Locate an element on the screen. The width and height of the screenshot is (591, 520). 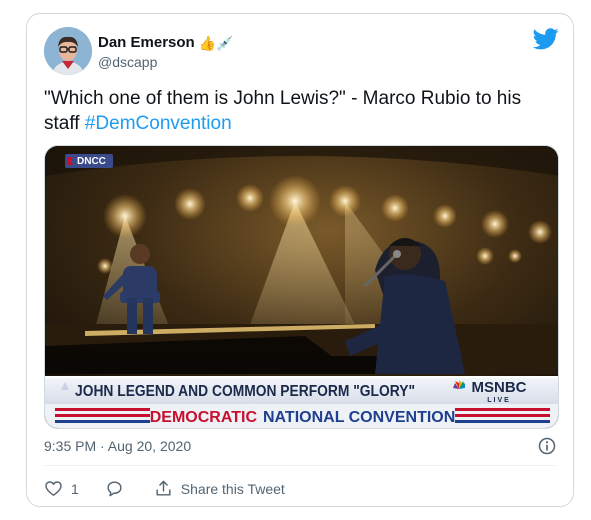
like-count: 1 is located at coordinates (75, 488).